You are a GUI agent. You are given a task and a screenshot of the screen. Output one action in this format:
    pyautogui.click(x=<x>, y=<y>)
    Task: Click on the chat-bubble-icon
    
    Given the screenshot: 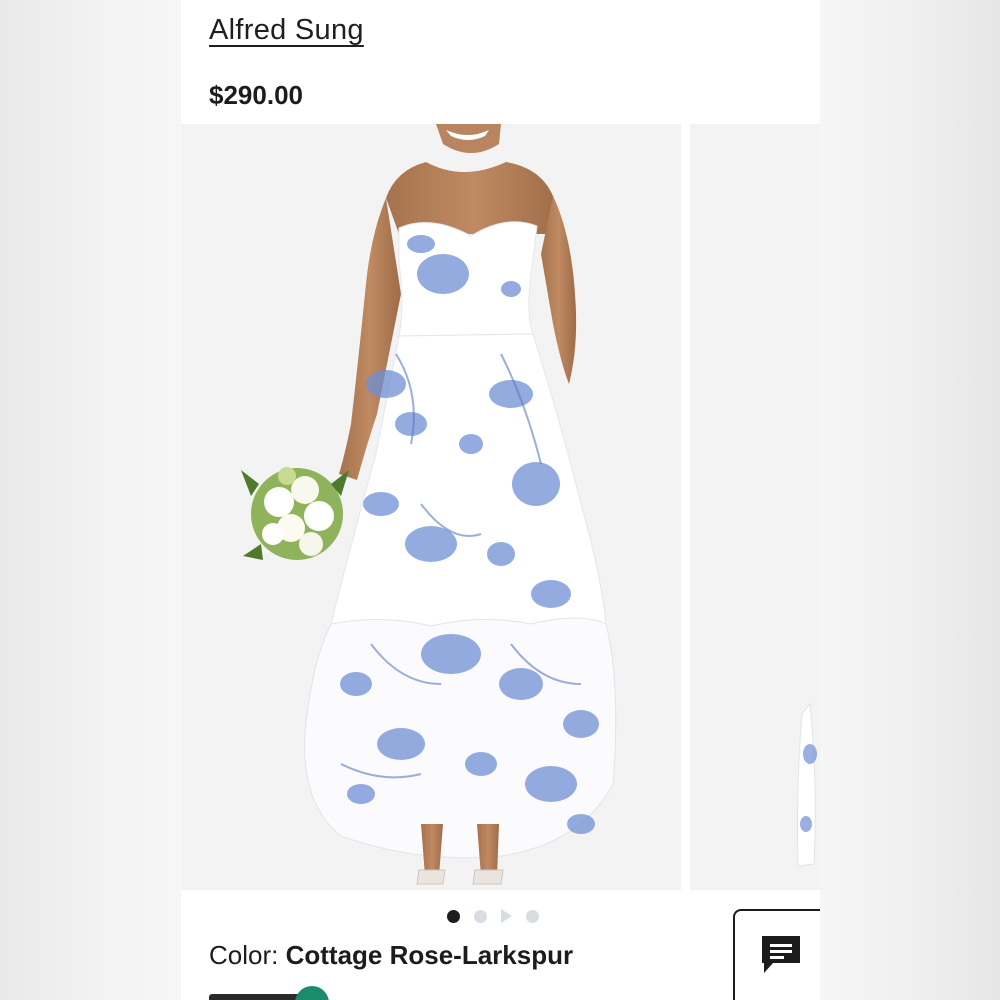 What is the action you would take?
    pyautogui.click(x=781, y=954)
    